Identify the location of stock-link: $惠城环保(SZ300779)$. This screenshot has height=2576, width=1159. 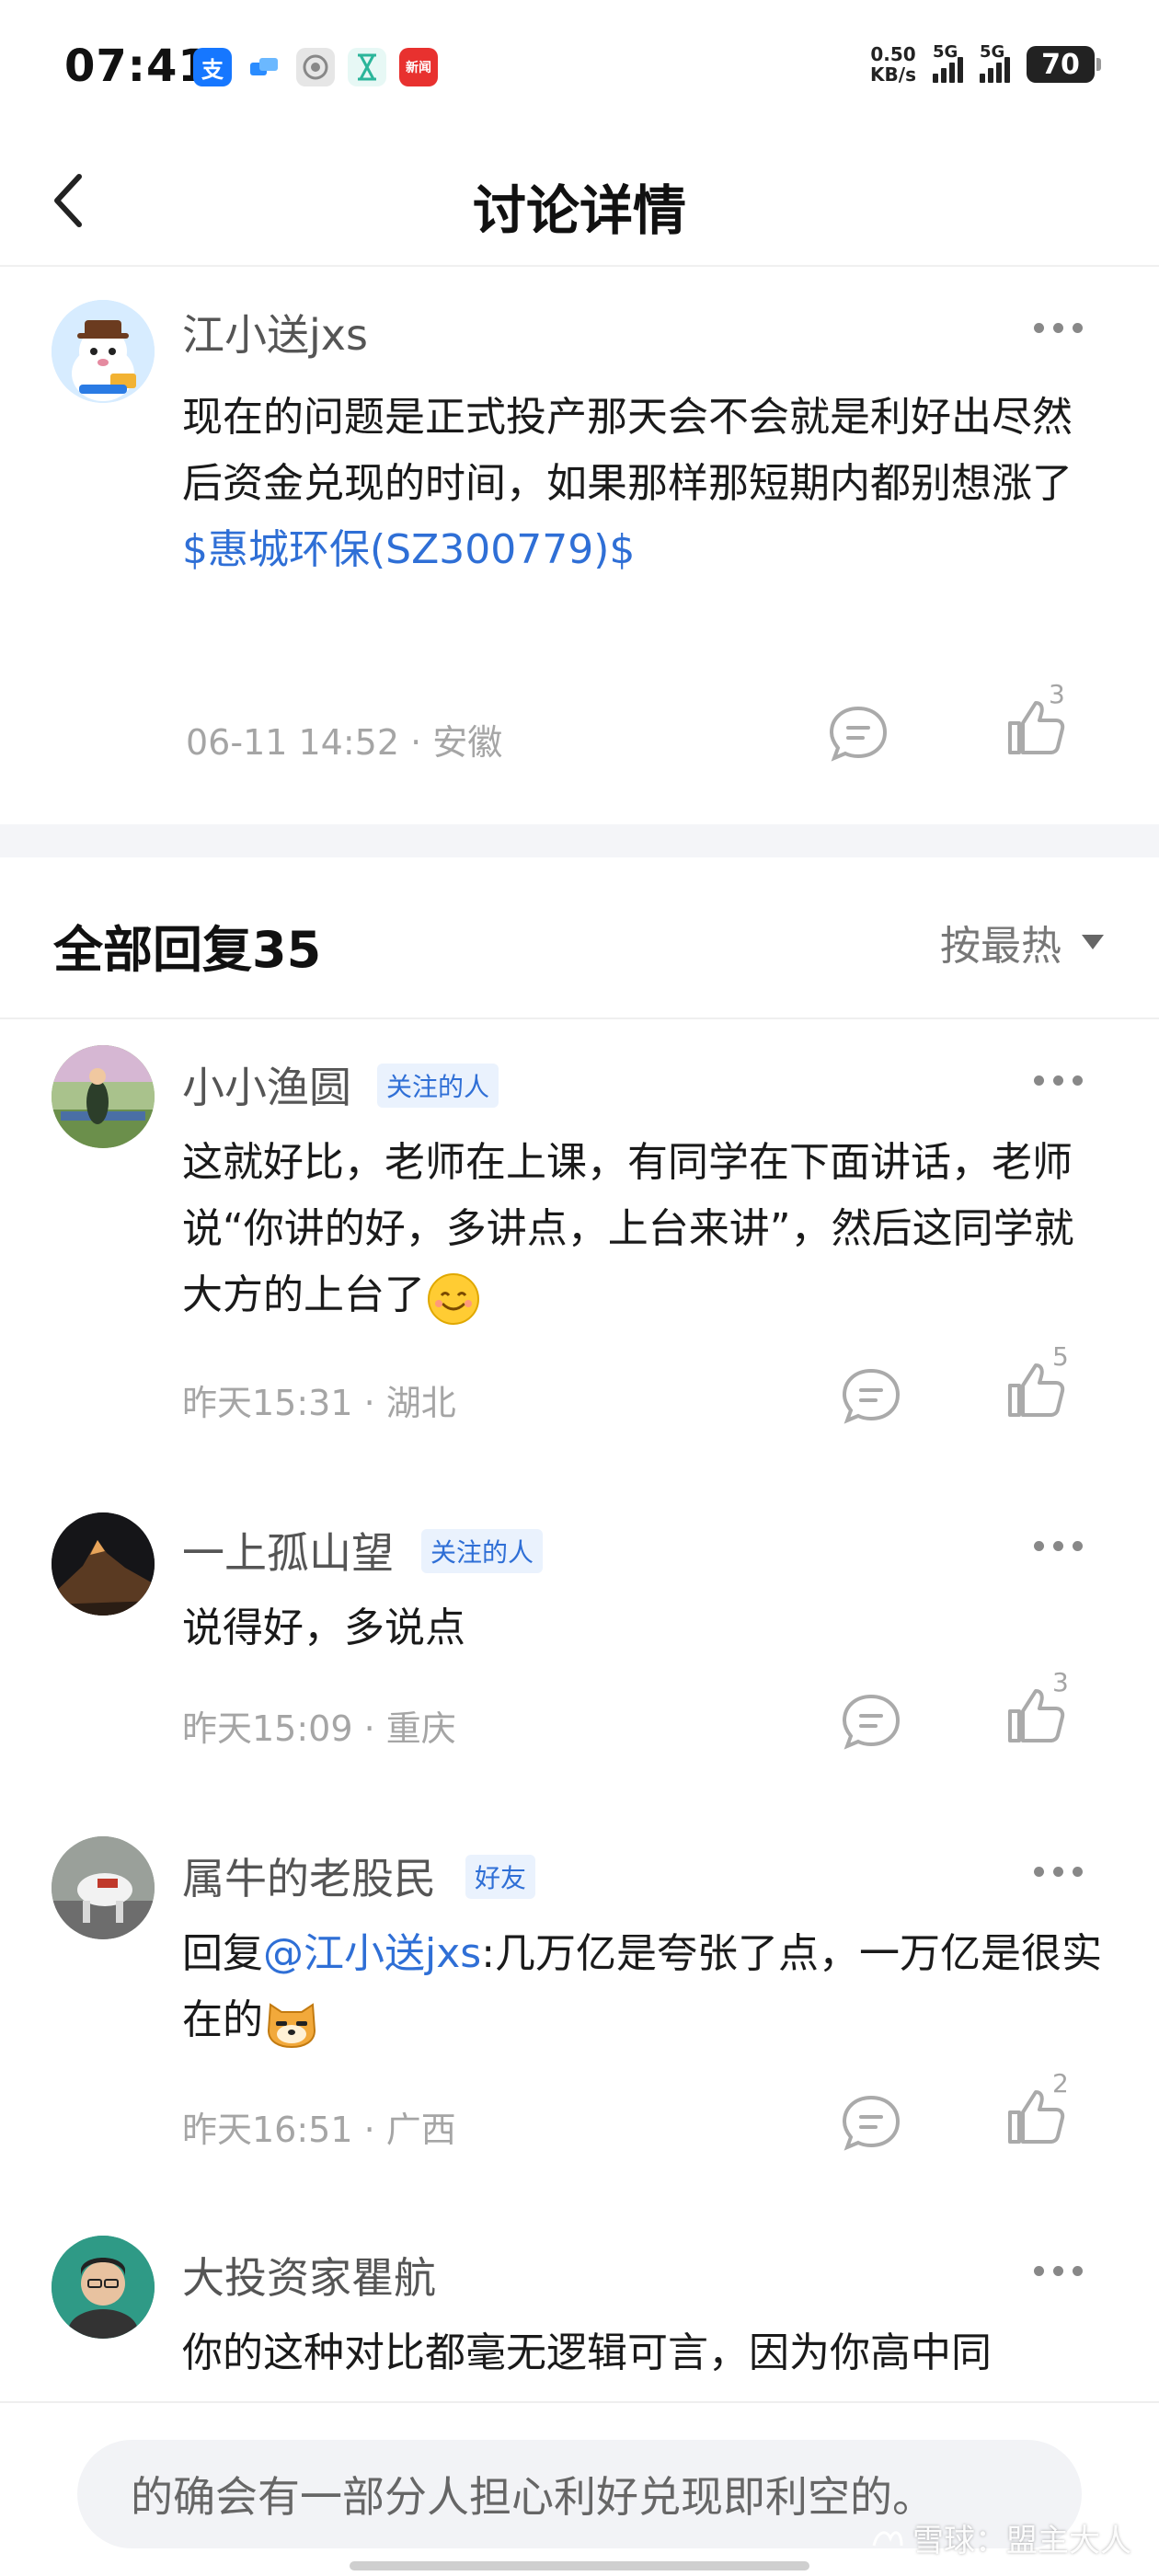
(408, 549).